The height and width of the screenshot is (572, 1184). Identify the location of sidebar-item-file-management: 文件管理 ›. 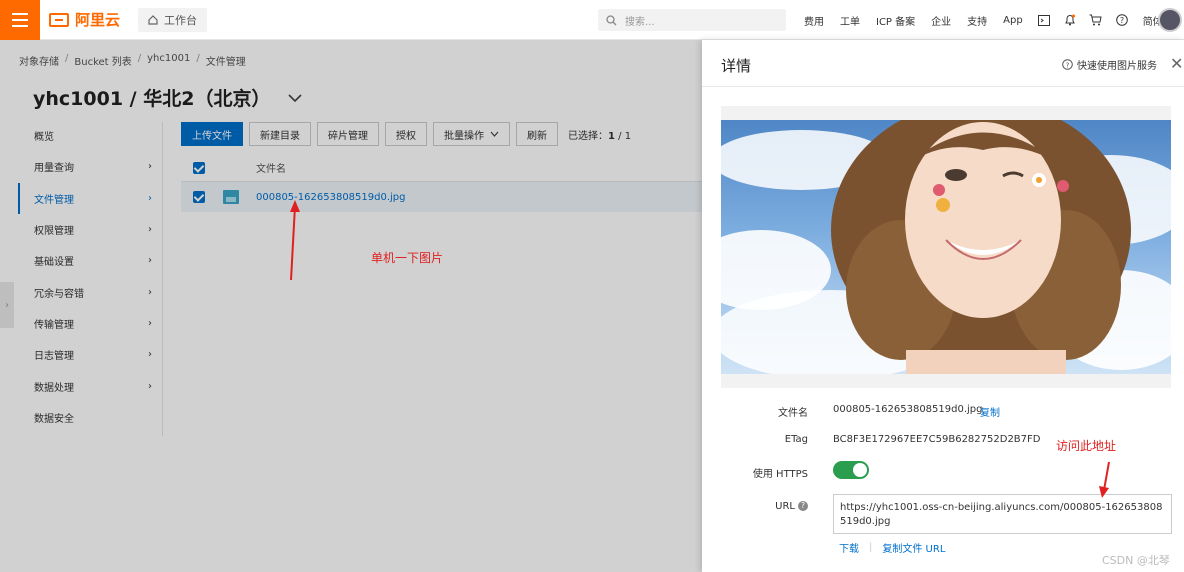
(90, 198).